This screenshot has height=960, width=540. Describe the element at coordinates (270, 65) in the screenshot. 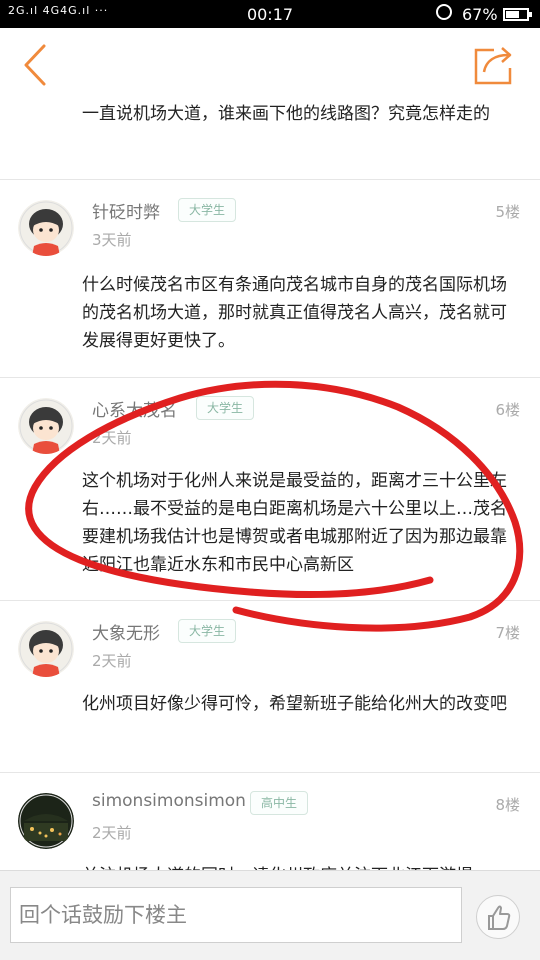

I see `nav-bar` at that location.